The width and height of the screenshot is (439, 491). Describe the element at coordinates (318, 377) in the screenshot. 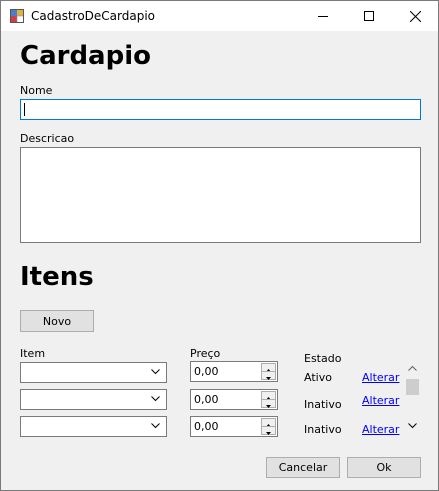

I see `estado-value-1: Ativo` at that location.